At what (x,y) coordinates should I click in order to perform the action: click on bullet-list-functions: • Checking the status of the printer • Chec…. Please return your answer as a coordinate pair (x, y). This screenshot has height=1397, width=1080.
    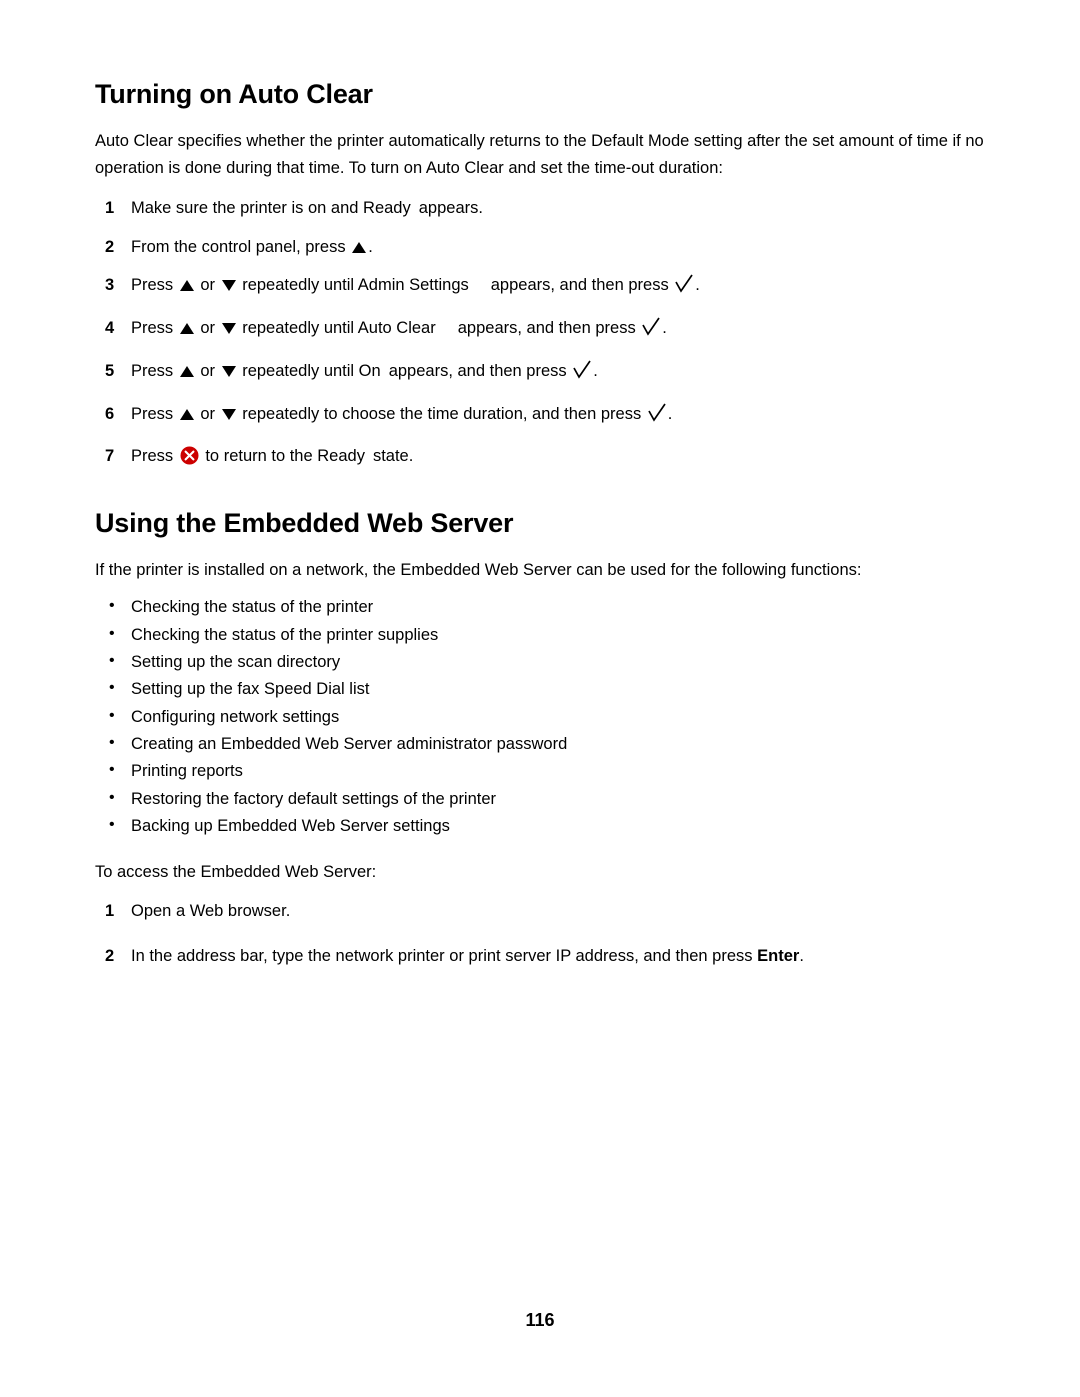
    Looking at the image, I should click on (540, 717).